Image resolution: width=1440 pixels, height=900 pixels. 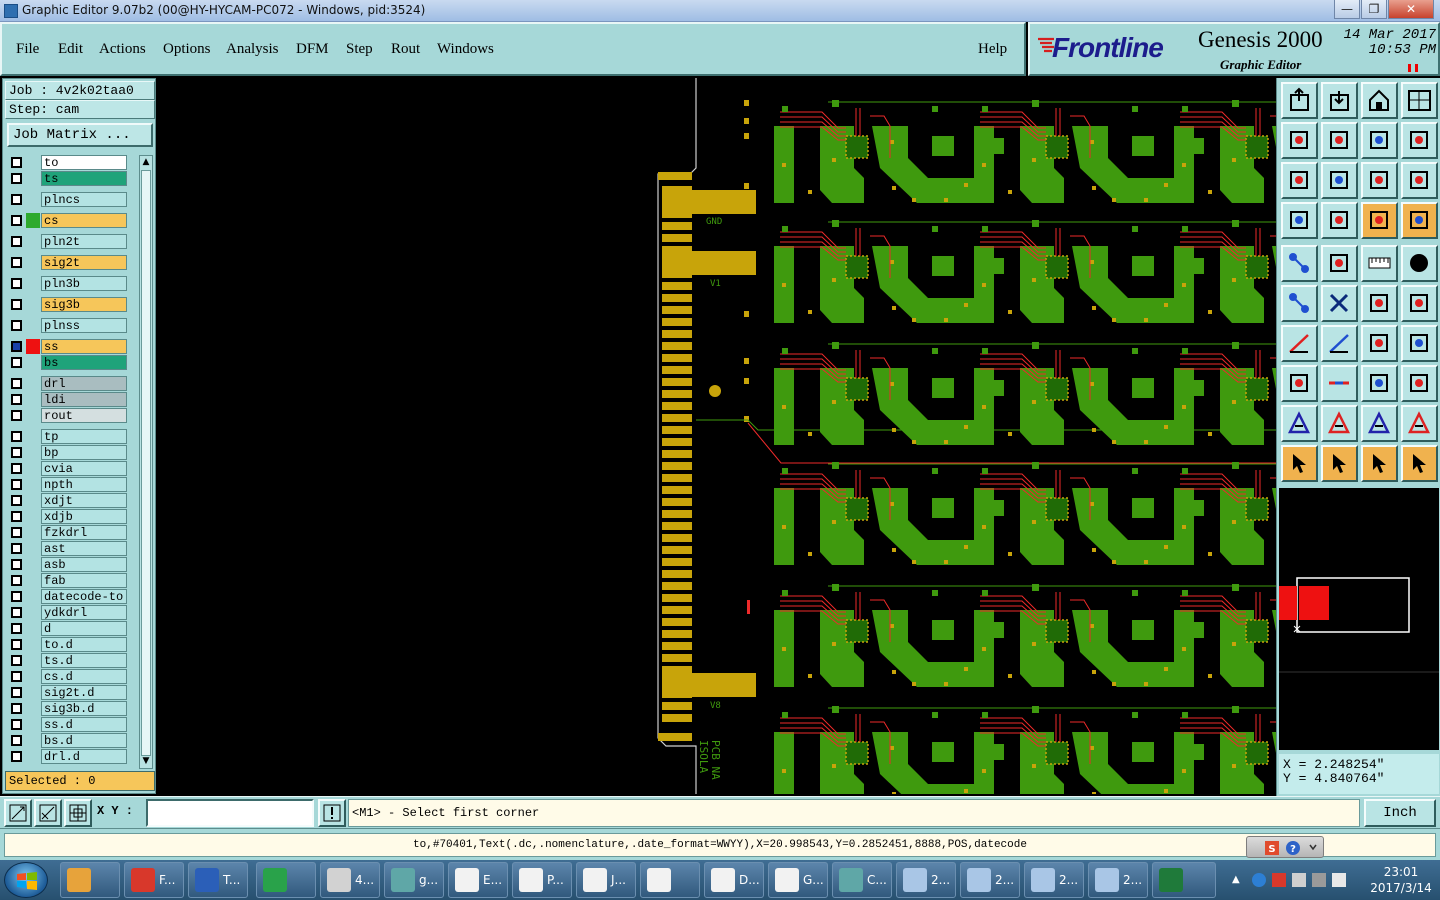 What do you see at coordinates (68, 564) in the screenshot?
I see `layer-row: asb` at bounding box center [68, 564].